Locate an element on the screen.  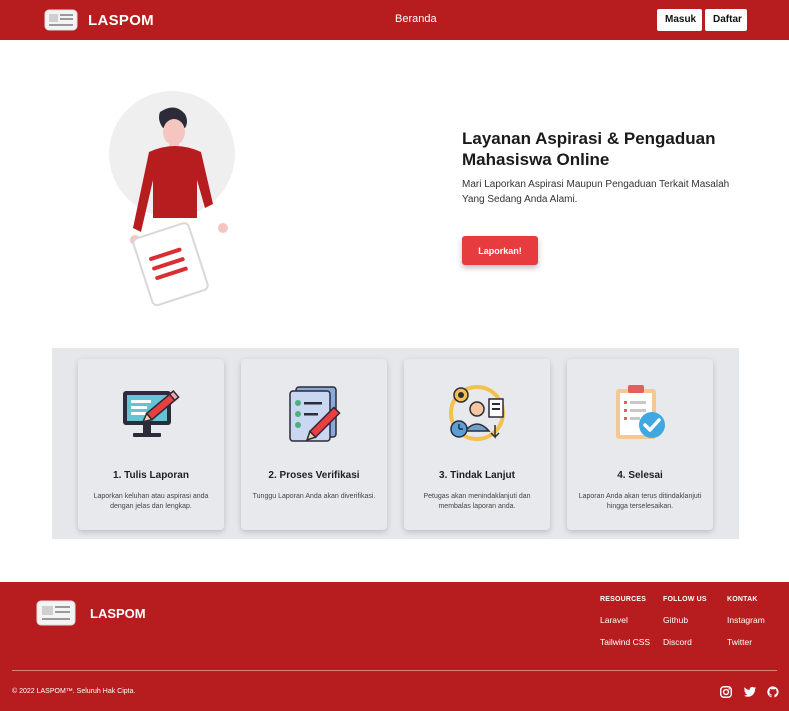
step-title: 1. Tulis Laporan is located at coordinates (151, 475).